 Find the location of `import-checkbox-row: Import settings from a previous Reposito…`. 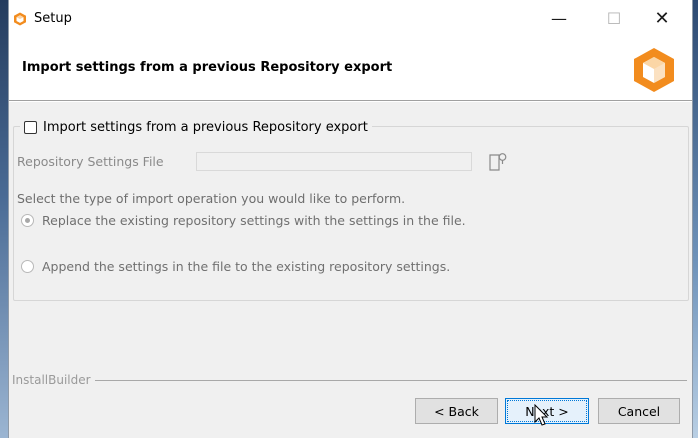

import-checkbox-row: Import settings from a previous Reposito… is located at coordinates (196, 127).